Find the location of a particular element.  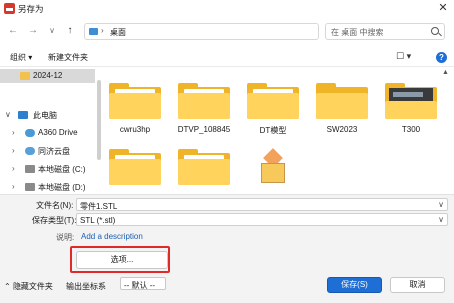

cancel-button: 取消 is located at coordinates (417, 285).